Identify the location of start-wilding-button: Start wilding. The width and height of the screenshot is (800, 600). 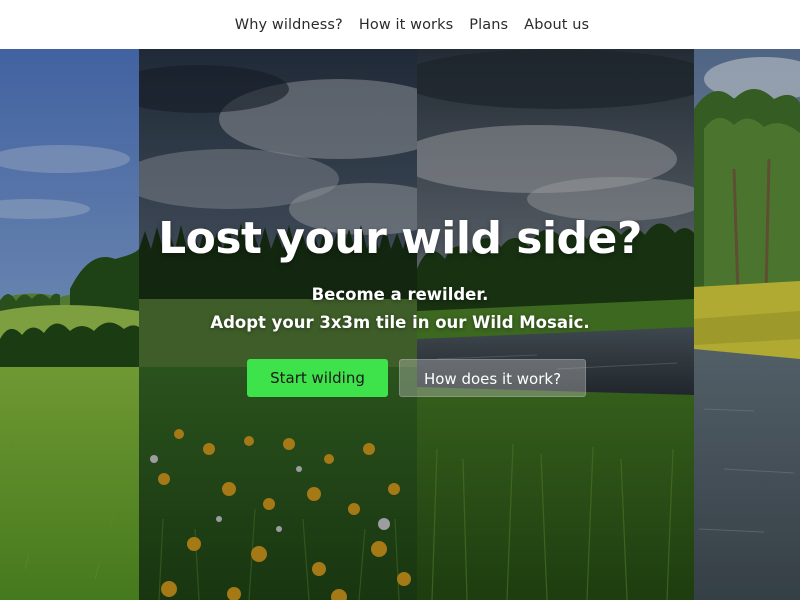
(317, 378).